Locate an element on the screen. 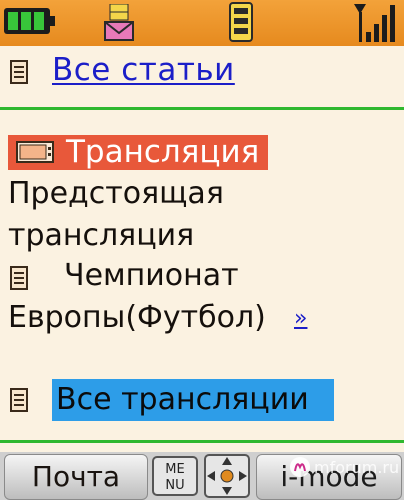 Image resolution: width=404 pixels, height=500 pixels. watermark-text: mforum.ru is located at coordinates (356, 467).